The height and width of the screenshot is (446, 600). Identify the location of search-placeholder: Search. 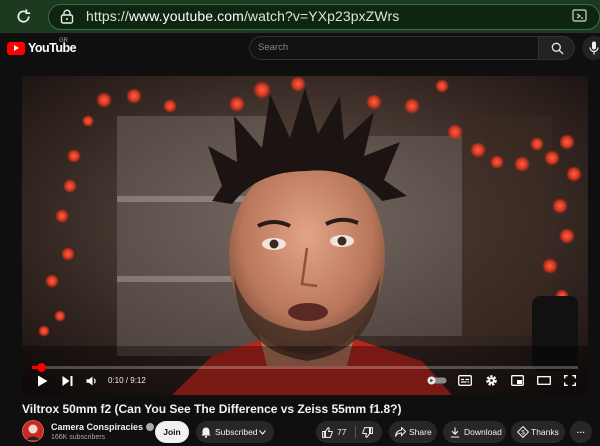
(273, 47).